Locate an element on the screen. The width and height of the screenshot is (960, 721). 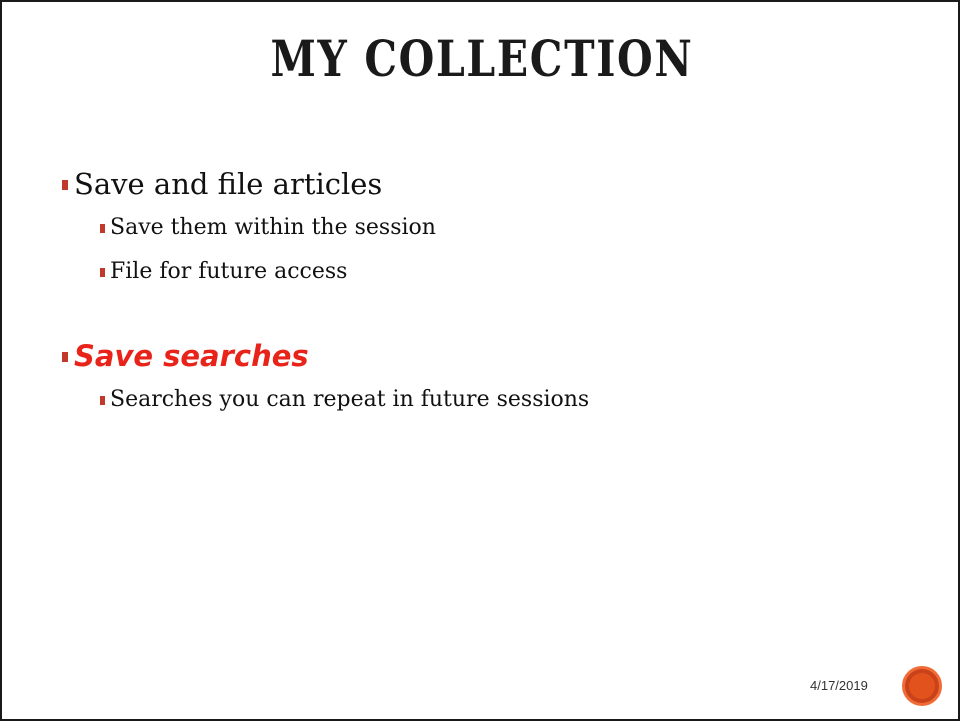
bullet-text: Save and file articles is located at coordinates (228, 184).